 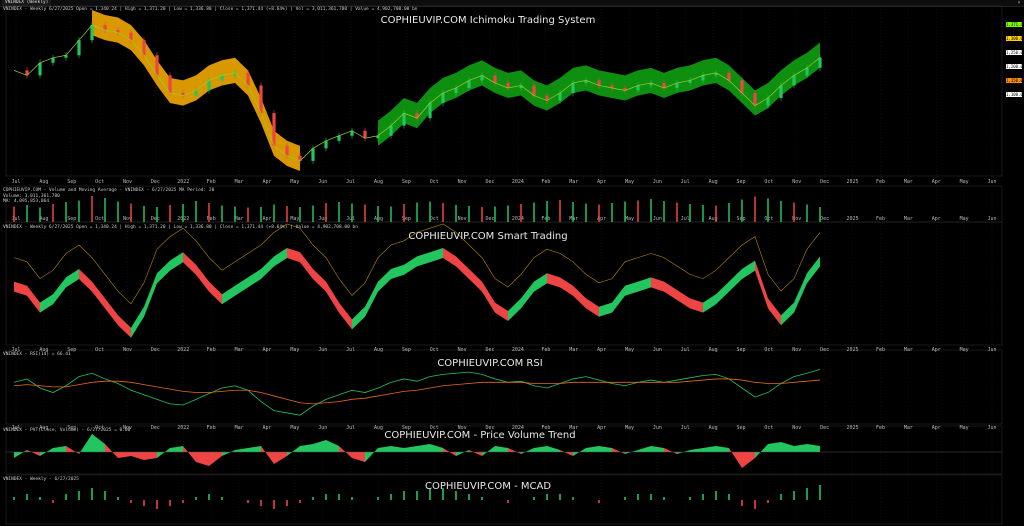 I want to click on x-tick-label: Jul, so click(x=685, y=428).